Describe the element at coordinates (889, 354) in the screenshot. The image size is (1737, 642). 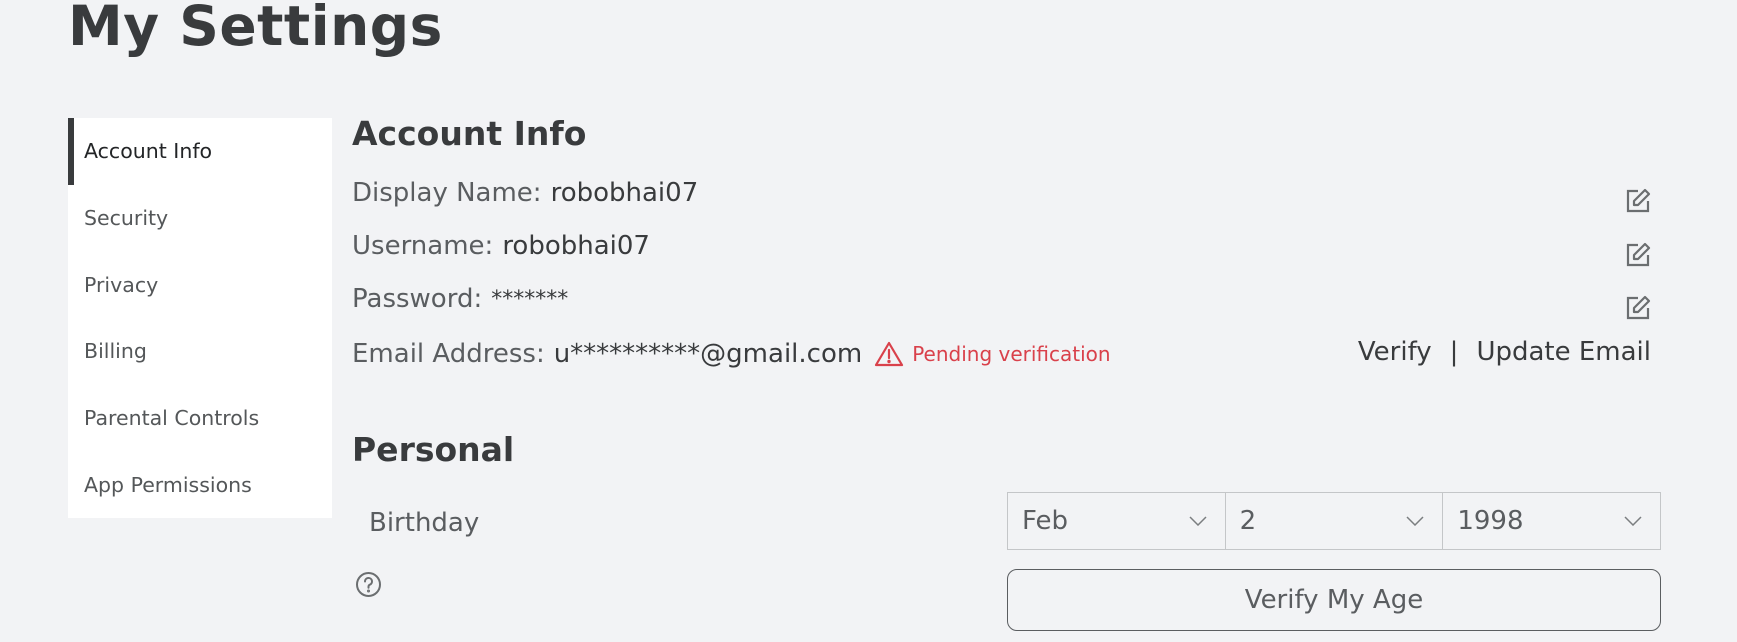
I see `warning-triangle-icon` at that location.